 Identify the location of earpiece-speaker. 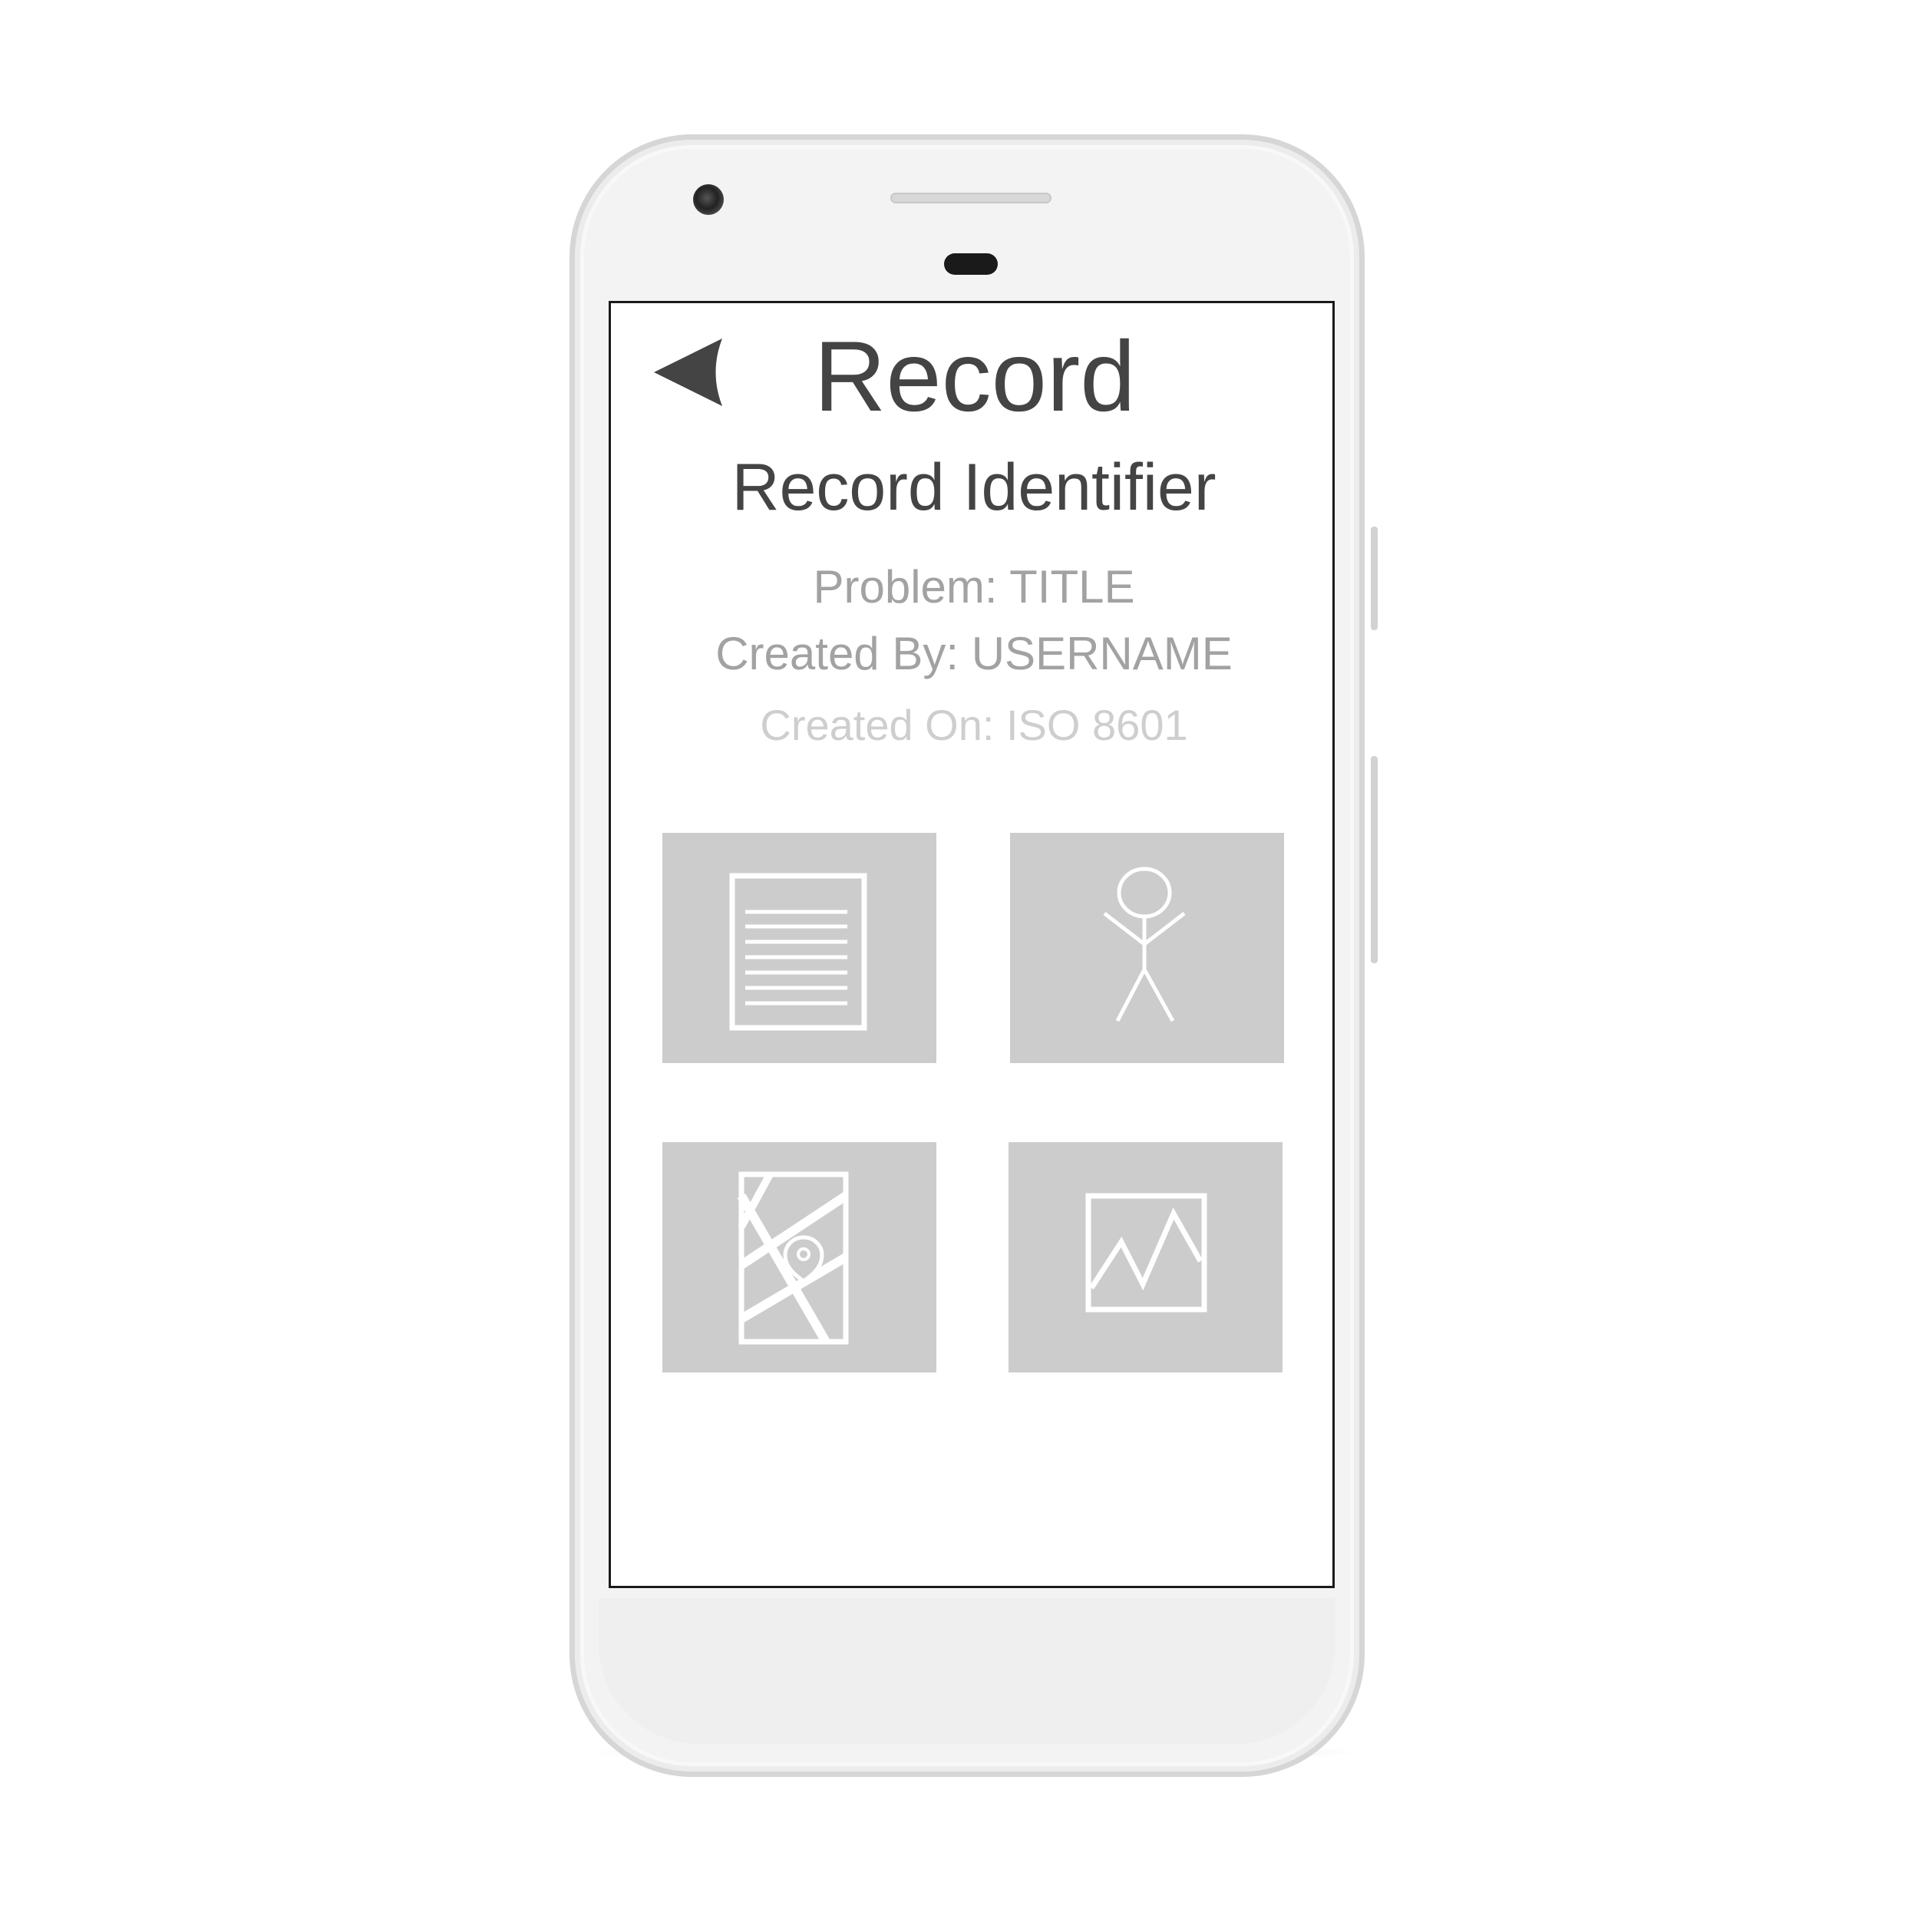
(971, 198).